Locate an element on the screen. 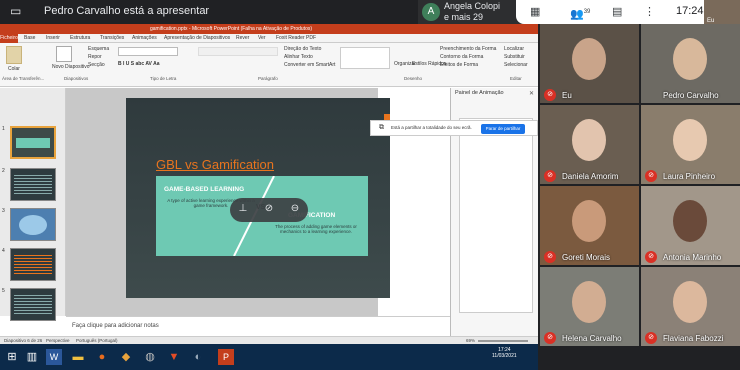 This screenshot has height=370, width=740. group-drawing: Desenho is located at coordinates (413, 78).